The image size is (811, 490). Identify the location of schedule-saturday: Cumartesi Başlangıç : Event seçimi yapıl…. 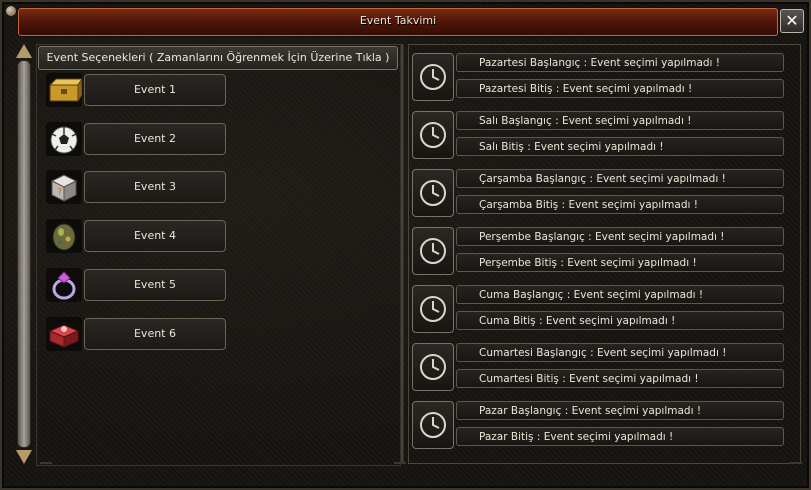
(599, 367).